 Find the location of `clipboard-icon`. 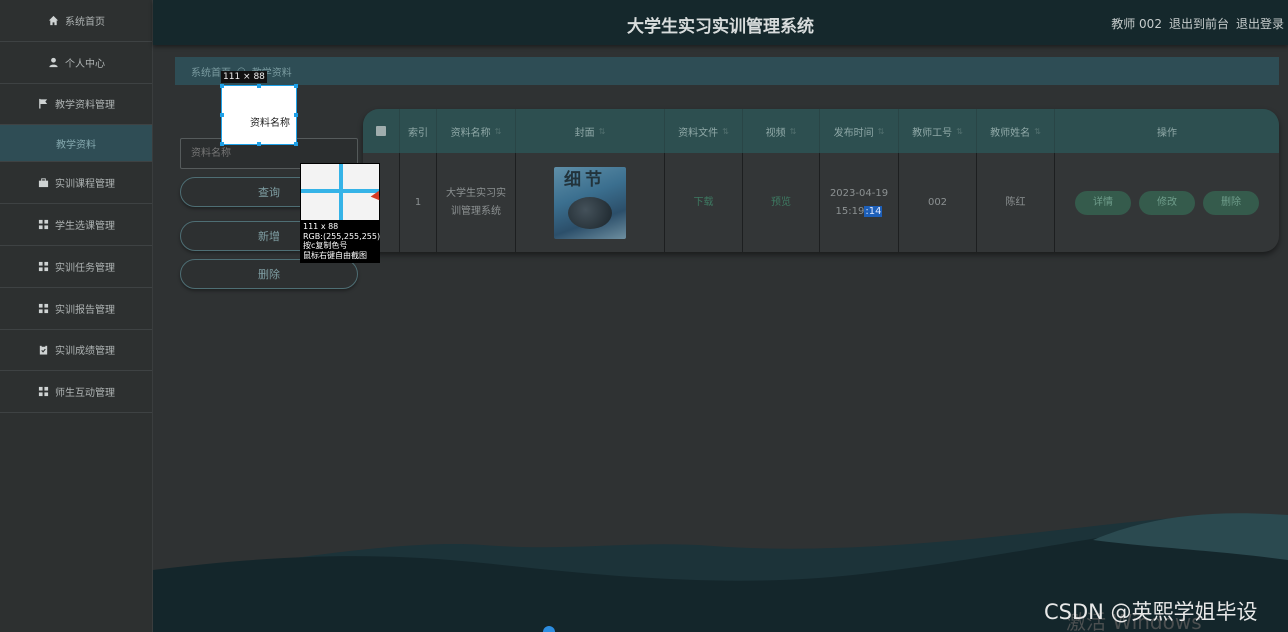

clipboard-icon is located at coordinates (43, 350).